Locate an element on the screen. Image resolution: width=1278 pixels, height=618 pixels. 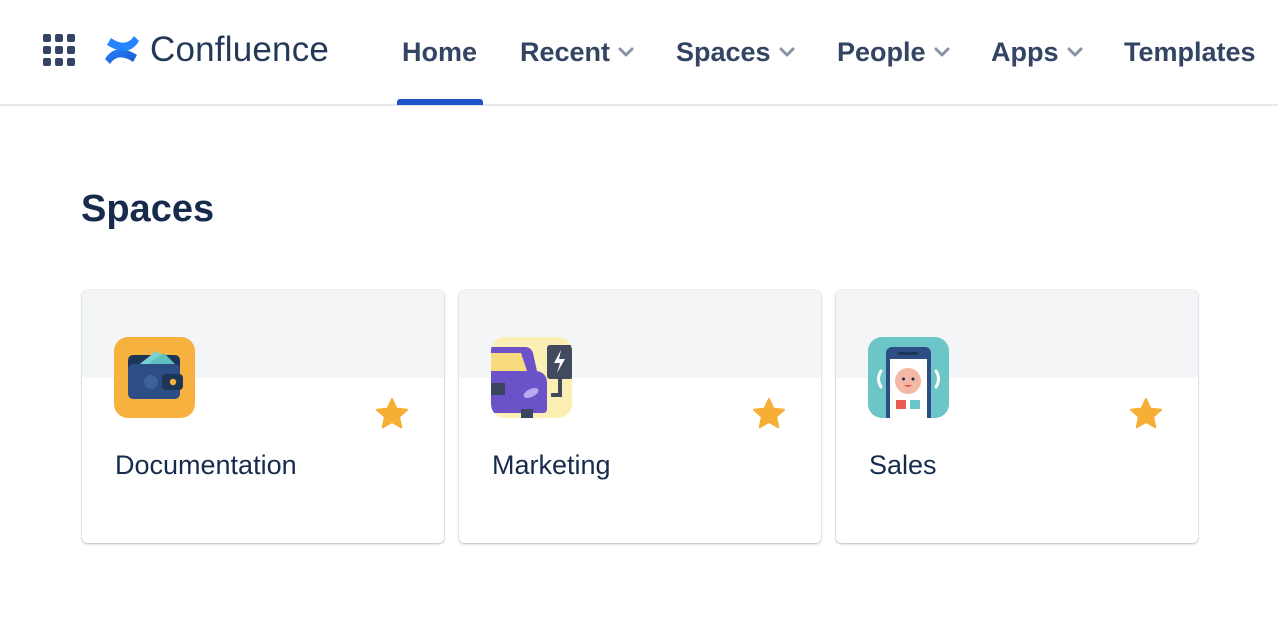
confluence-logo: Confluence is located at coordinates (216, 50).